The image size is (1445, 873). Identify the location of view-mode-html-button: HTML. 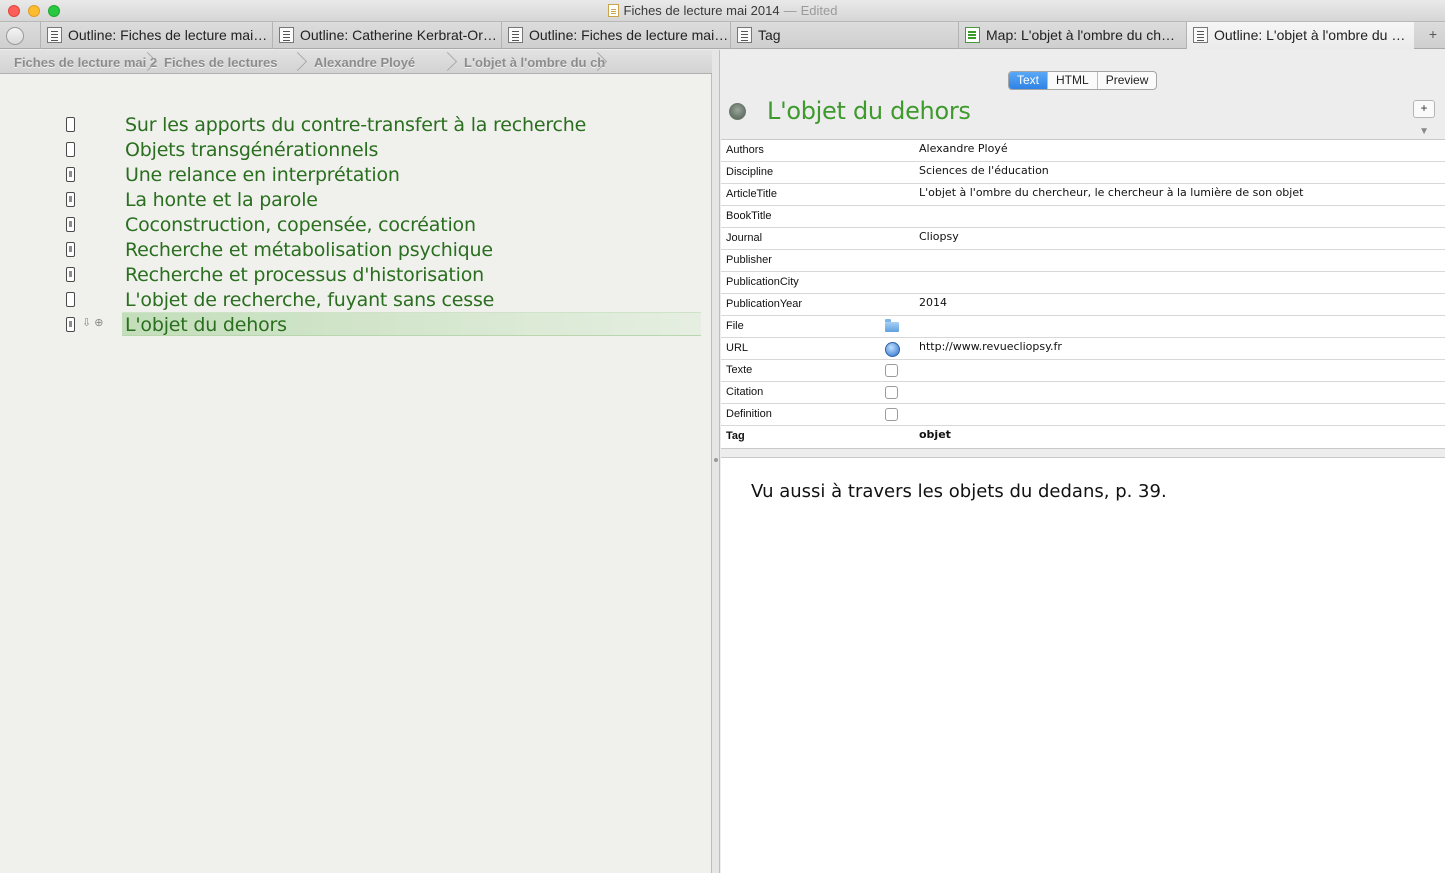
(1072, 80).